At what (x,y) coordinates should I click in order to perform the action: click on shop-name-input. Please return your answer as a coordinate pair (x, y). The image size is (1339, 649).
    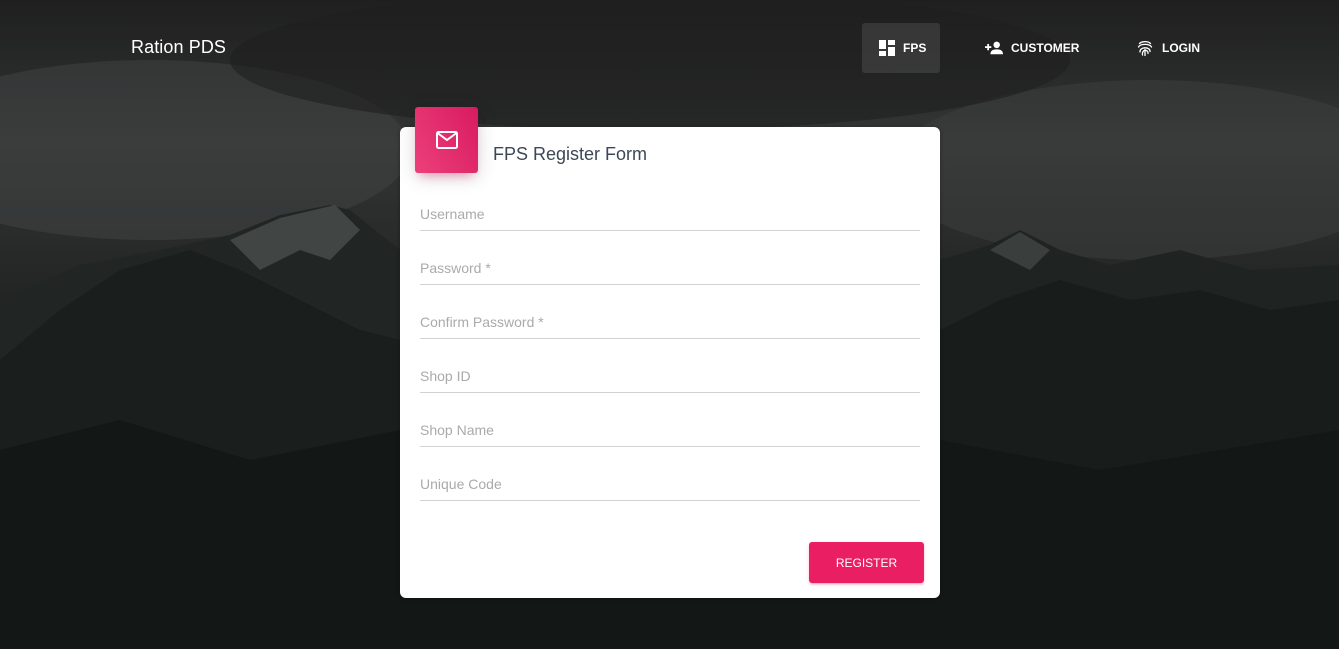
    Looking at the image, I should click on (670, 430).